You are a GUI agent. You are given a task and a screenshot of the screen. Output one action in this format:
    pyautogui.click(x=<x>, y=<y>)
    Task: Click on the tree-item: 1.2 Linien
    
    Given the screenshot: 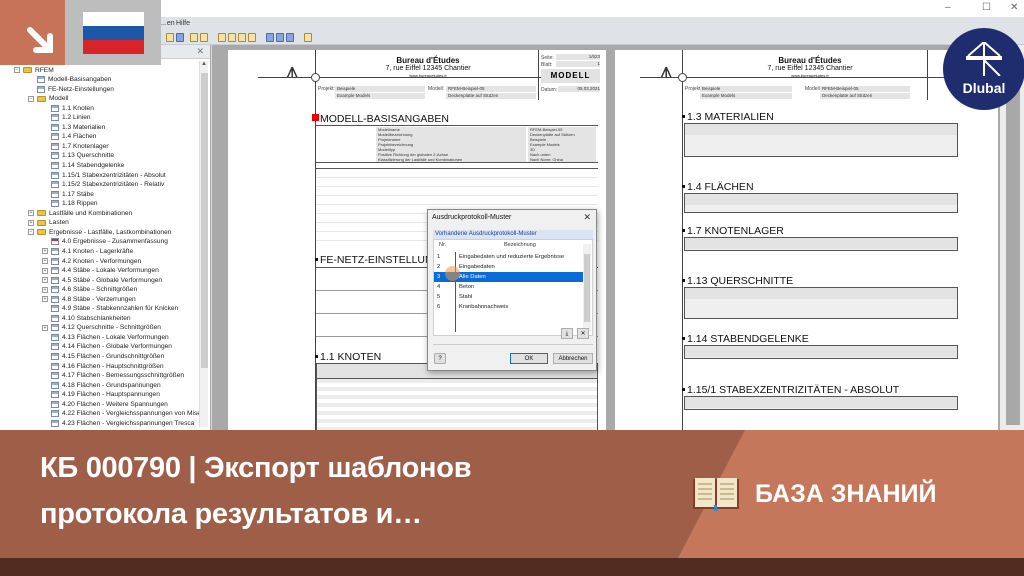 What is the action you would take?
    pyautogui.click(x=66, y=118)
    